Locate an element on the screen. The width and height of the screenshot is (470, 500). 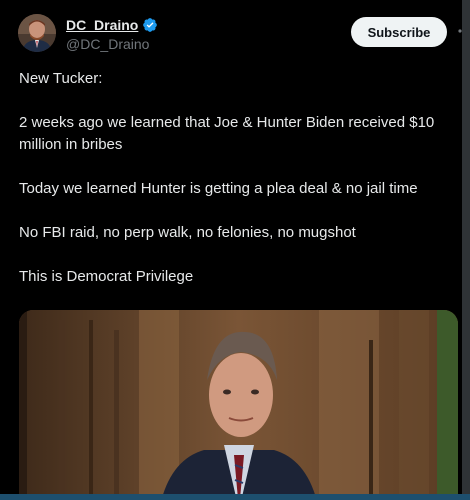
avatar-image is located at coordinates (37, 33).